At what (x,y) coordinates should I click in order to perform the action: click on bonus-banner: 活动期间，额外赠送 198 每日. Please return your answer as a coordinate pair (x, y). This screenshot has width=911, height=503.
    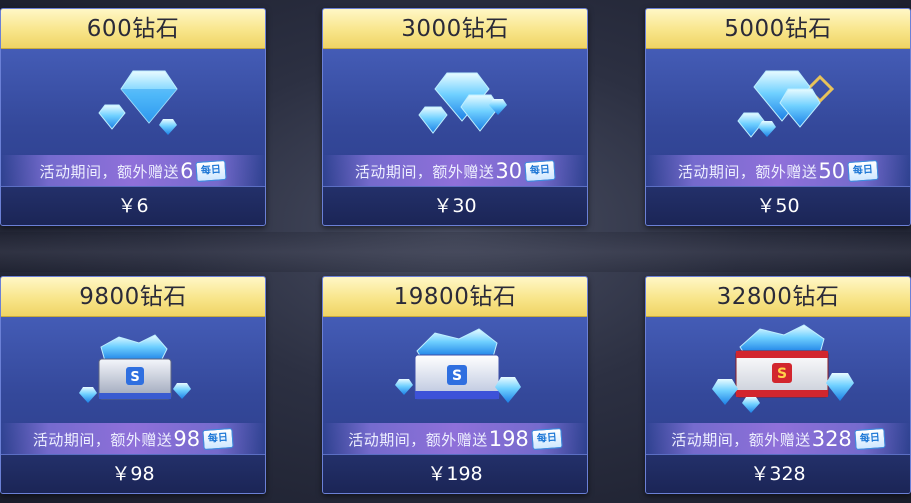
    Looking at the image, I should click on (455, 439).